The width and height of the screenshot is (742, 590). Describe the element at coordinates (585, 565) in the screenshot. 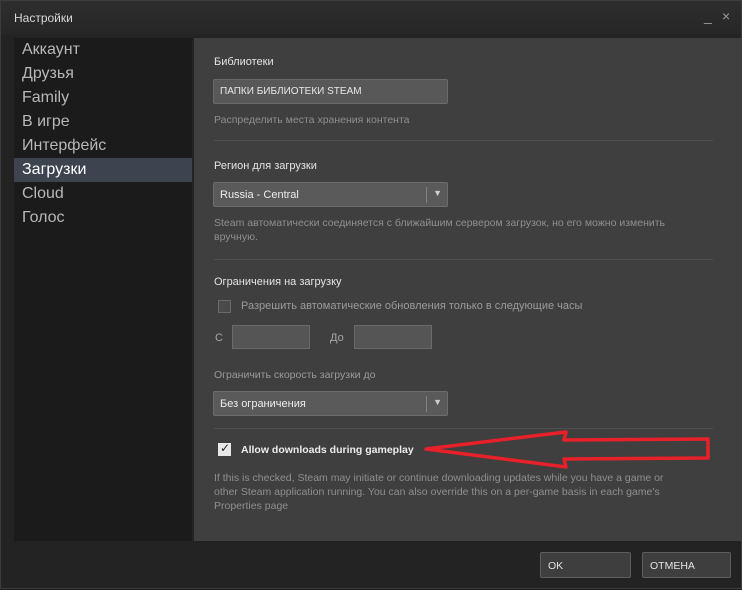

I see `ok-button: OK` at that location.